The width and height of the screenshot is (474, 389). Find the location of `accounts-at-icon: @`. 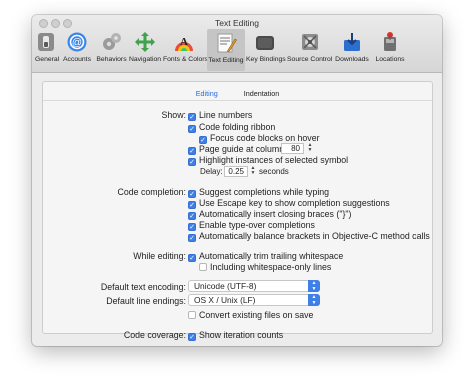

accounts-at-icon: @ is located at coordinates (77, 42).